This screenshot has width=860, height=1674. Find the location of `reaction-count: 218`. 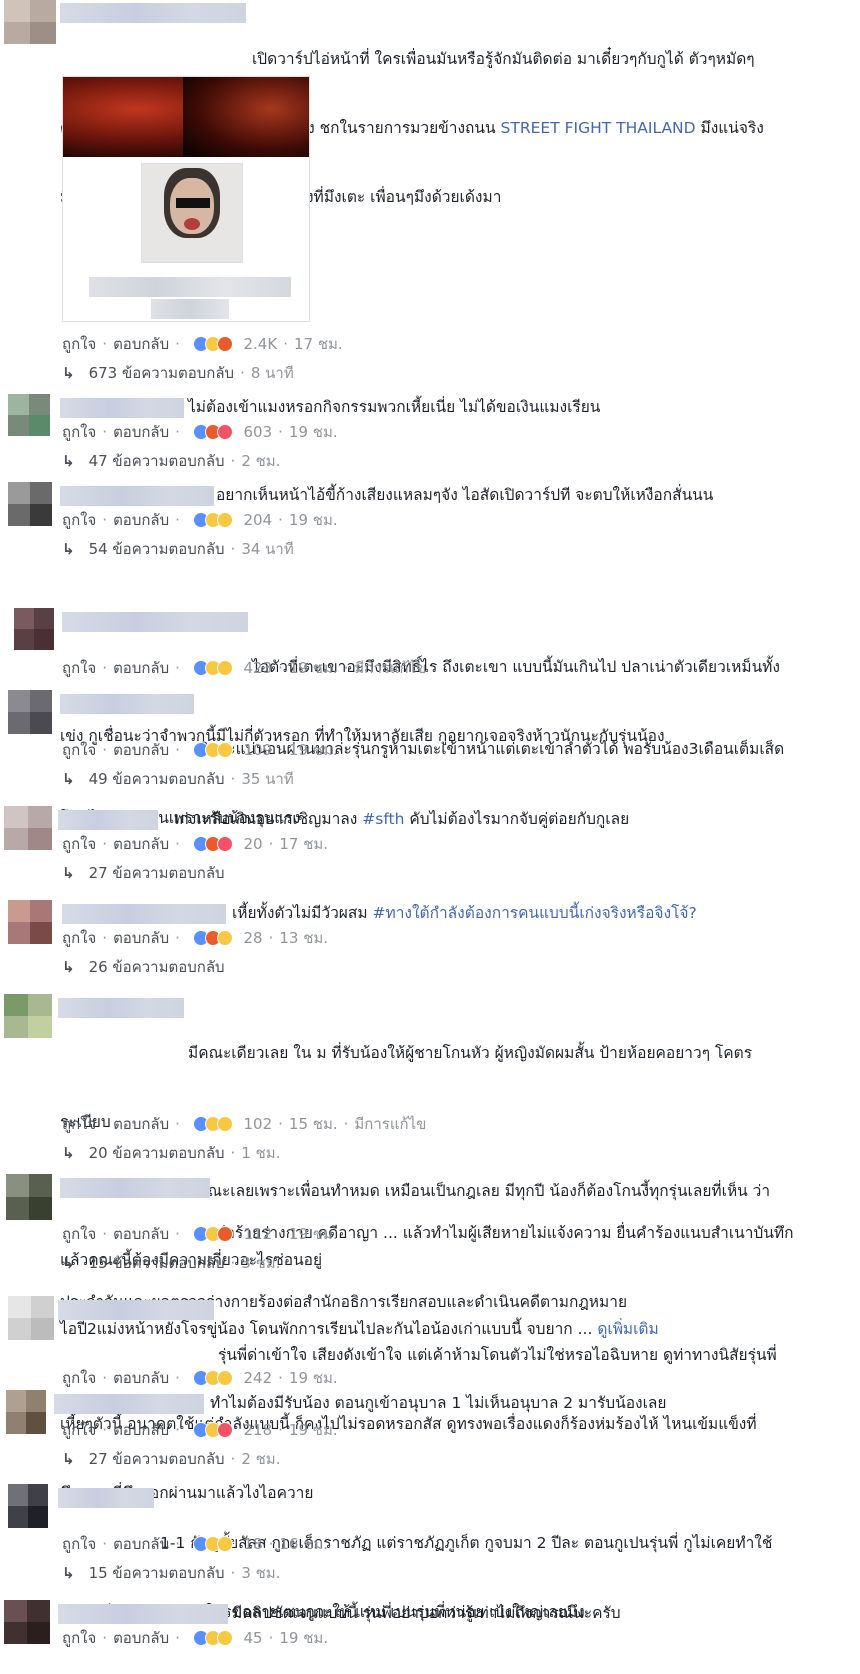

reaction-count: 218 is located at coordinates (257, 1430).